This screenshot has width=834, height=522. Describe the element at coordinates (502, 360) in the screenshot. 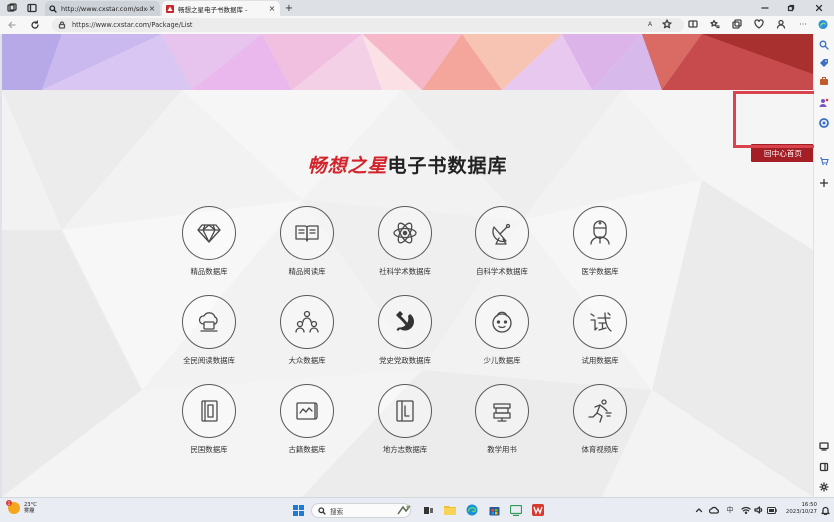

I see `db-label: 少儿数据库` at that location.